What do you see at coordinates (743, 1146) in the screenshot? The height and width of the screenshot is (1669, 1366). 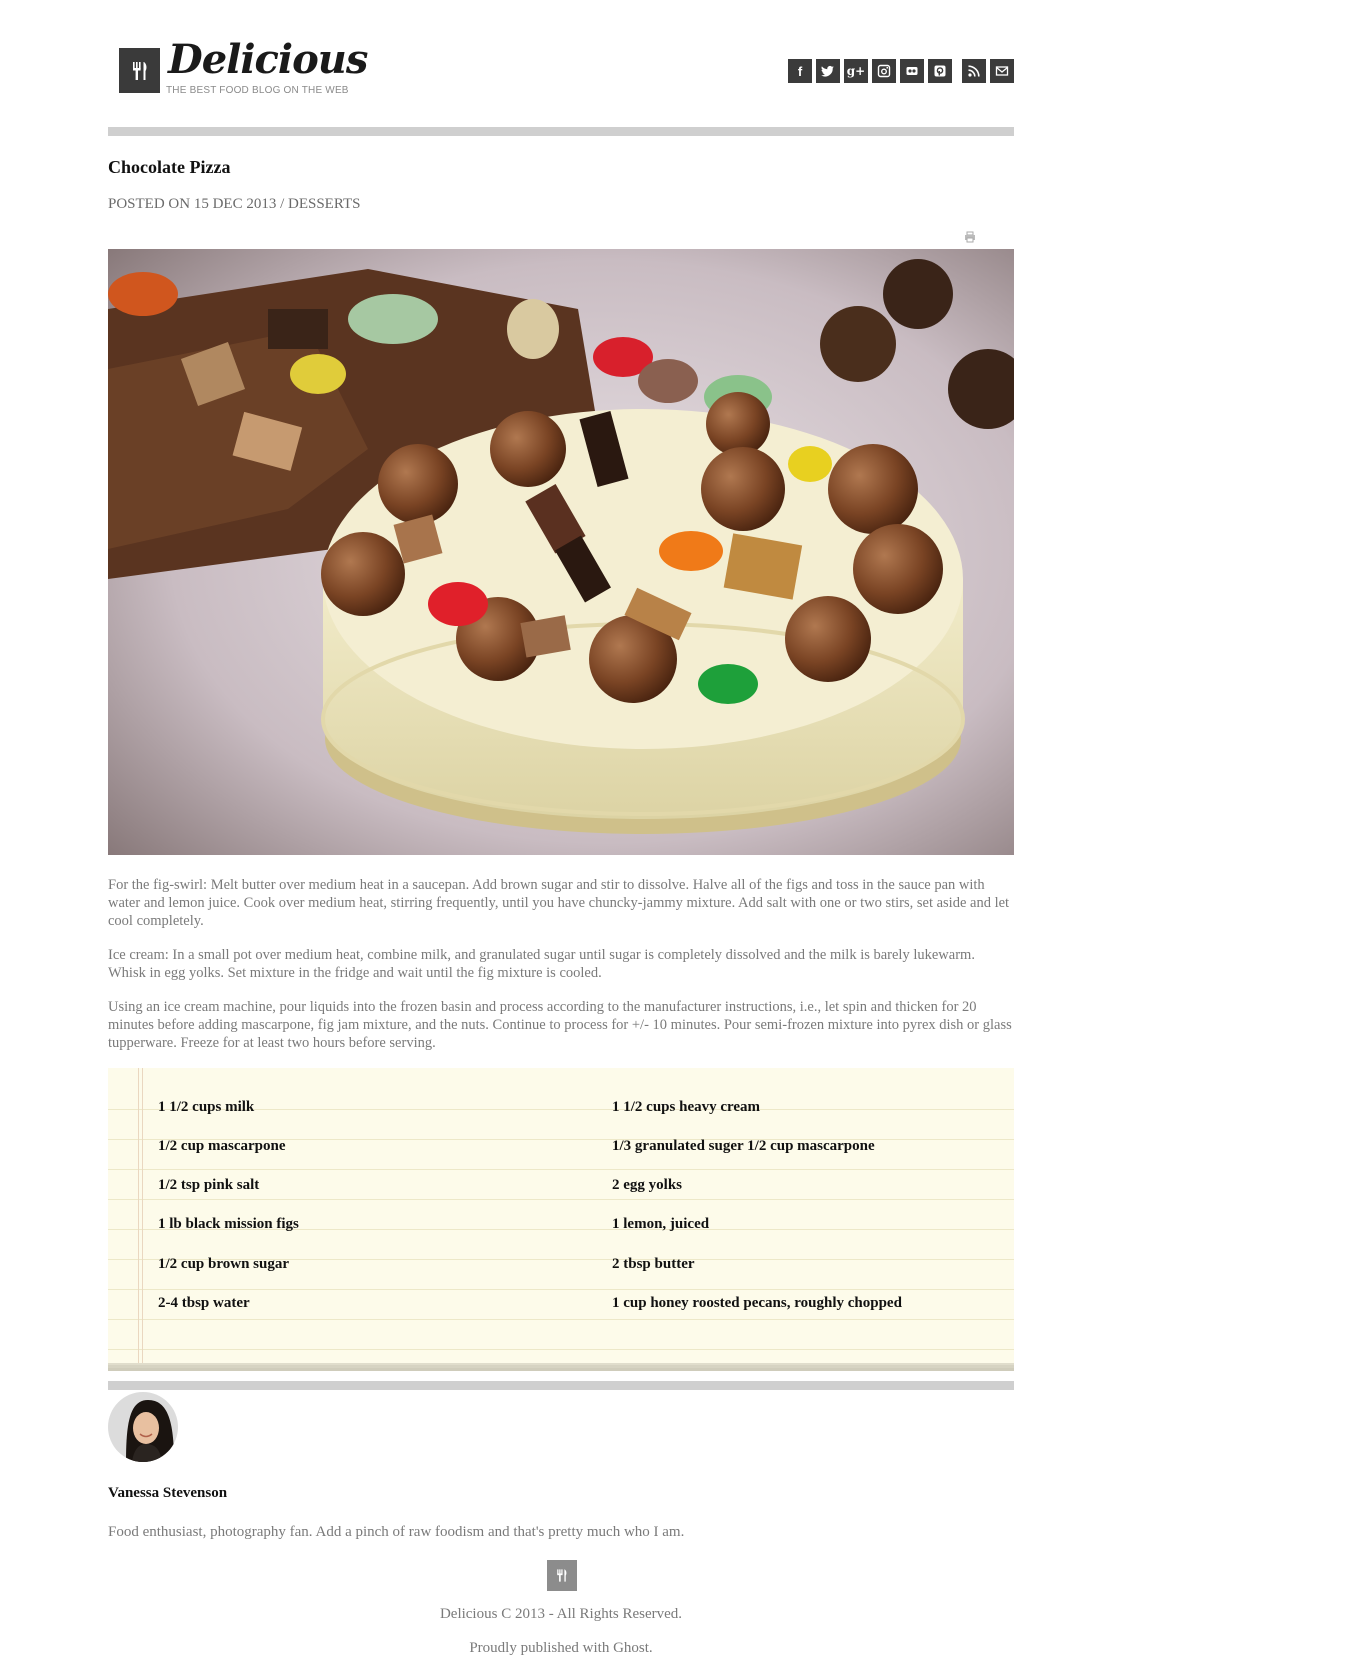 I see `ingredient-item: 1/3 granulated suger 1/2 cup mascarpone` at bounding box center [743, 1146].